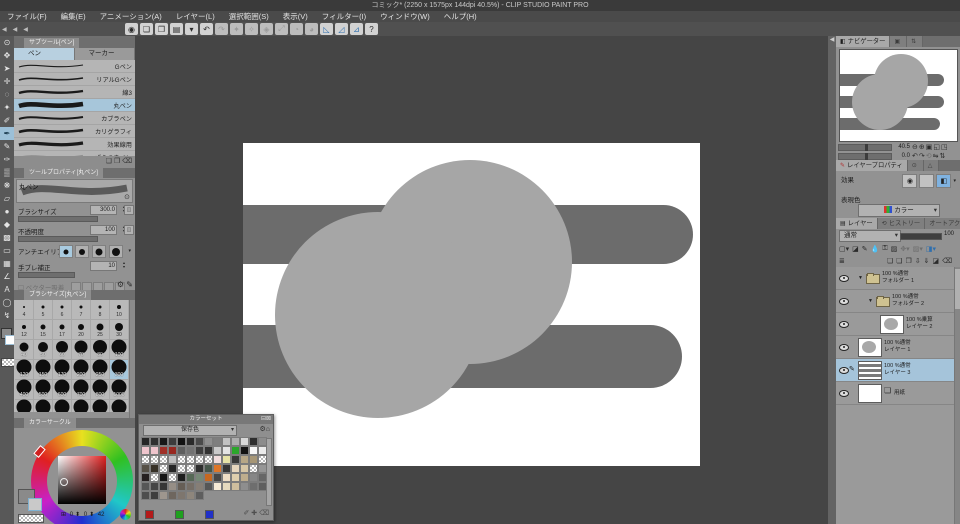 This screenshot has height=524, width=960. I want to click on brush-size-cell: 8, so click(100, 310).